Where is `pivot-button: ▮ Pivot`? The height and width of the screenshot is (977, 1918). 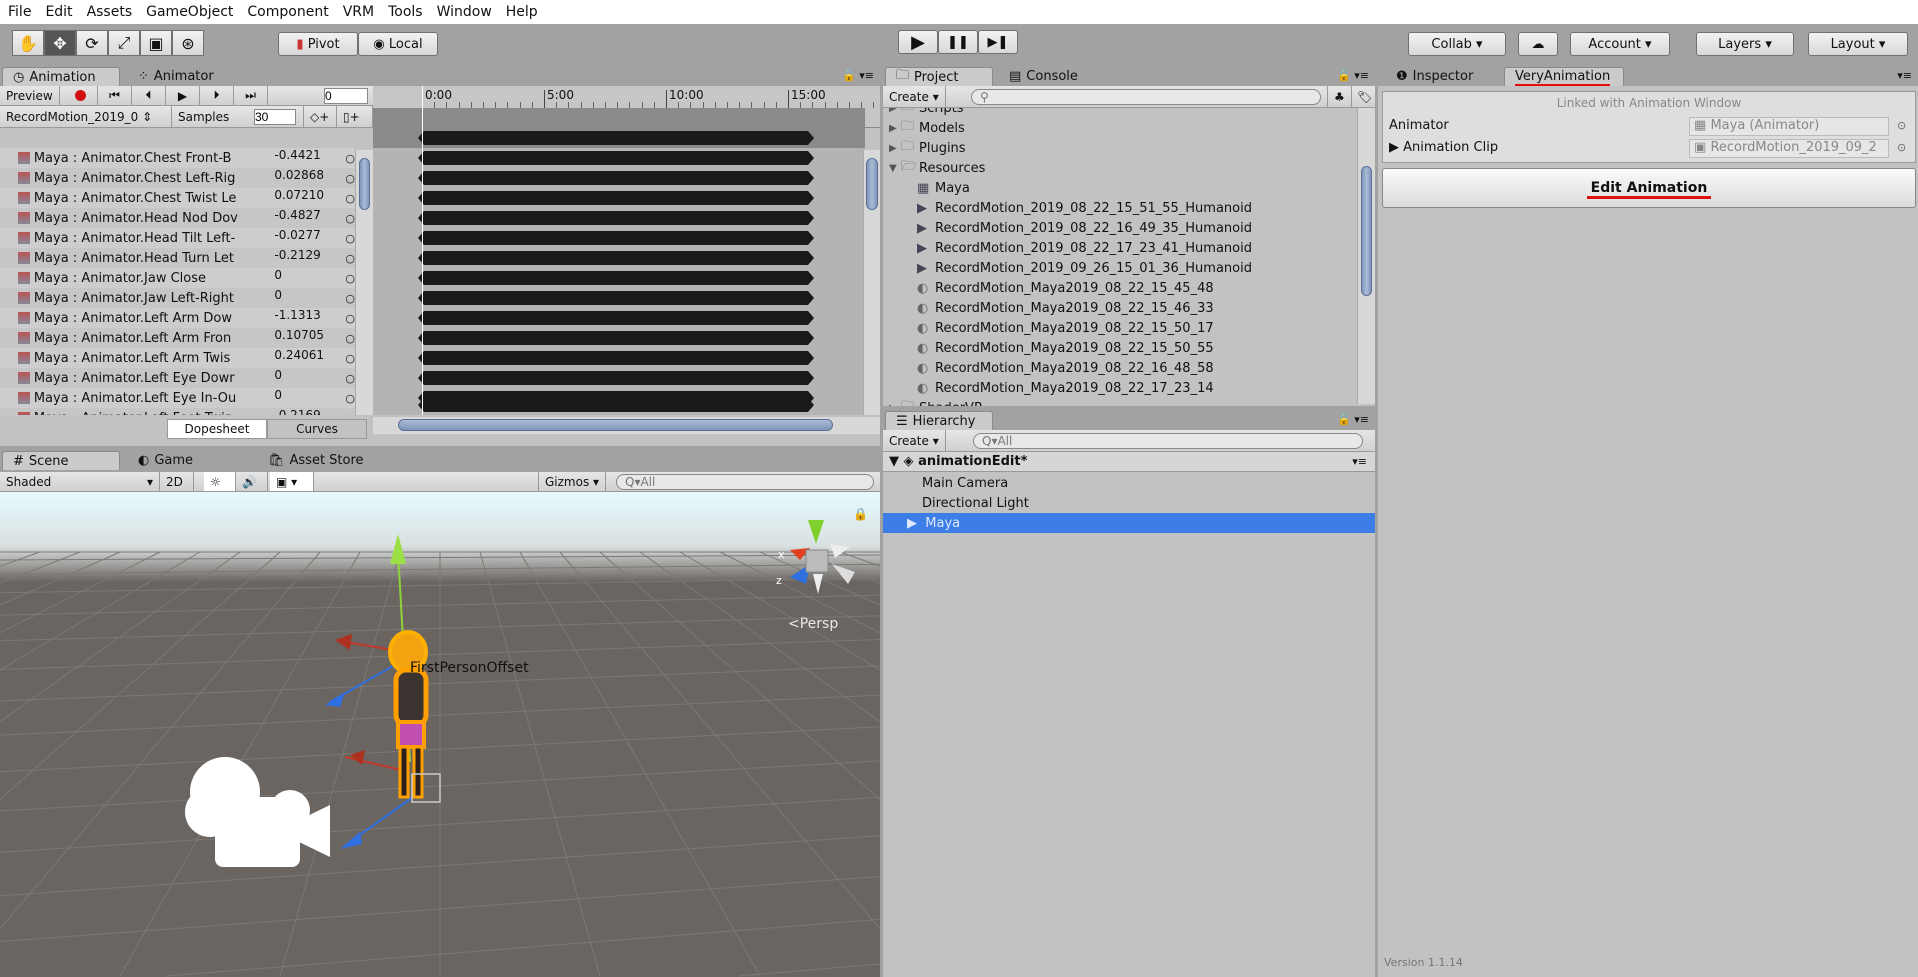 pivot-button: ▮ Pivot is located at coordinates (318, 44).